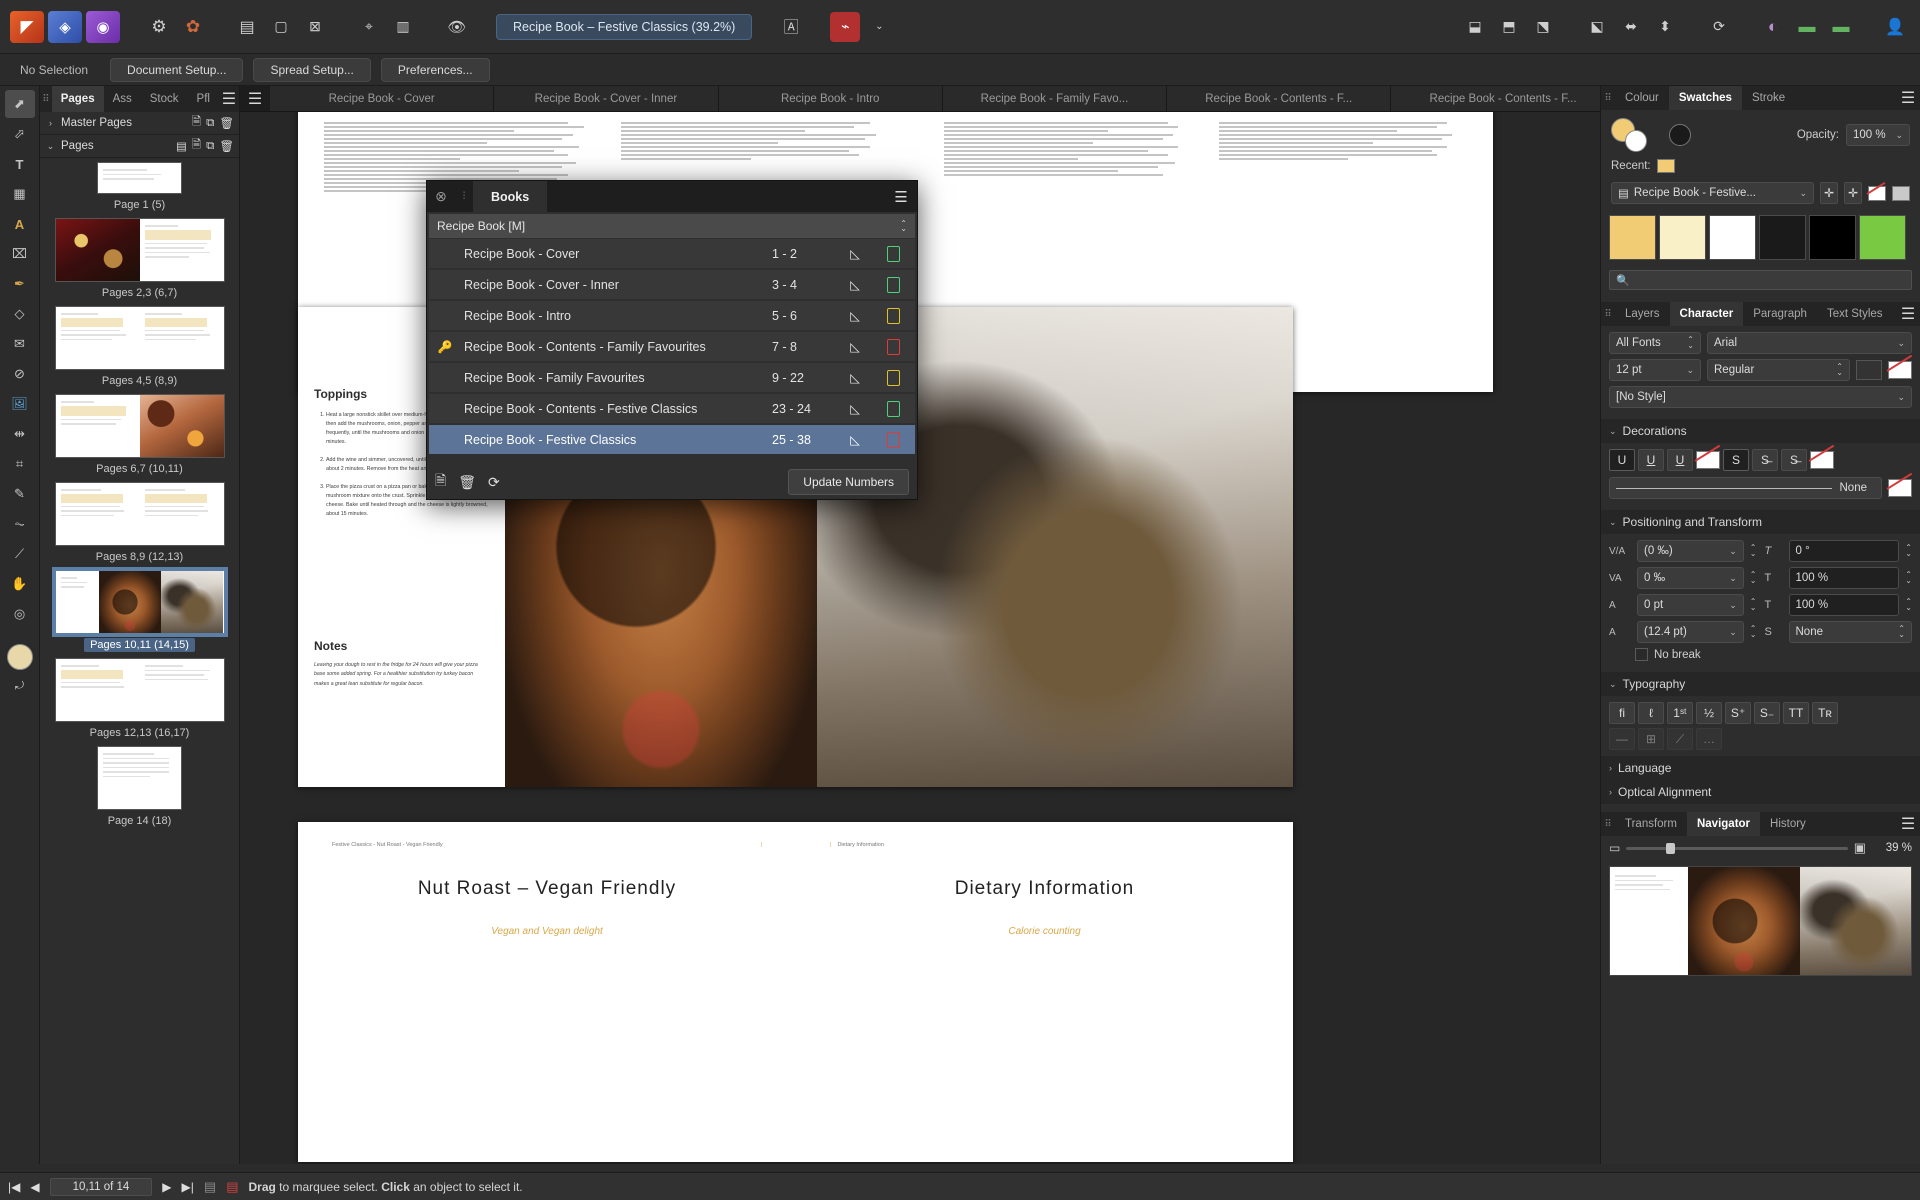 Image resolution: width=1920 pixels, height=1200 pixels. Describe the element at coordinates (672, 226) in the screenshot. I see `book-selector-dropdown: Recipe Book [M] ⌃ ⌄` at that location.